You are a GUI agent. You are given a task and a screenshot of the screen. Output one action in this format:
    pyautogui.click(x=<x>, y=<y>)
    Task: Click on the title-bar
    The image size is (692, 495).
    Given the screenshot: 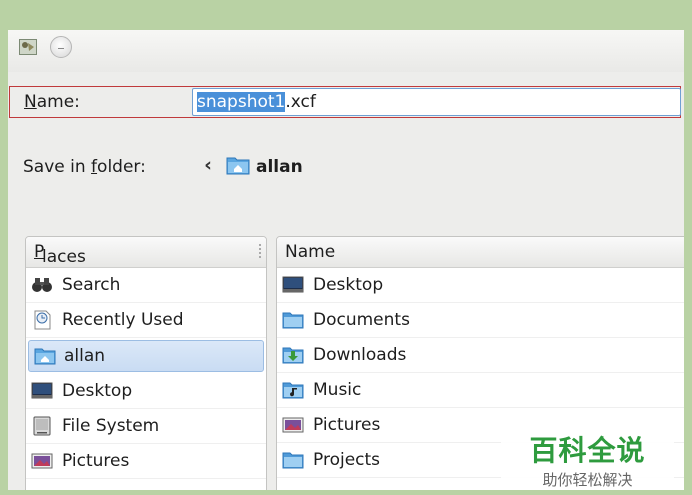 What is the action you would take?
    pyautogui.click(x=346, y=51)
    